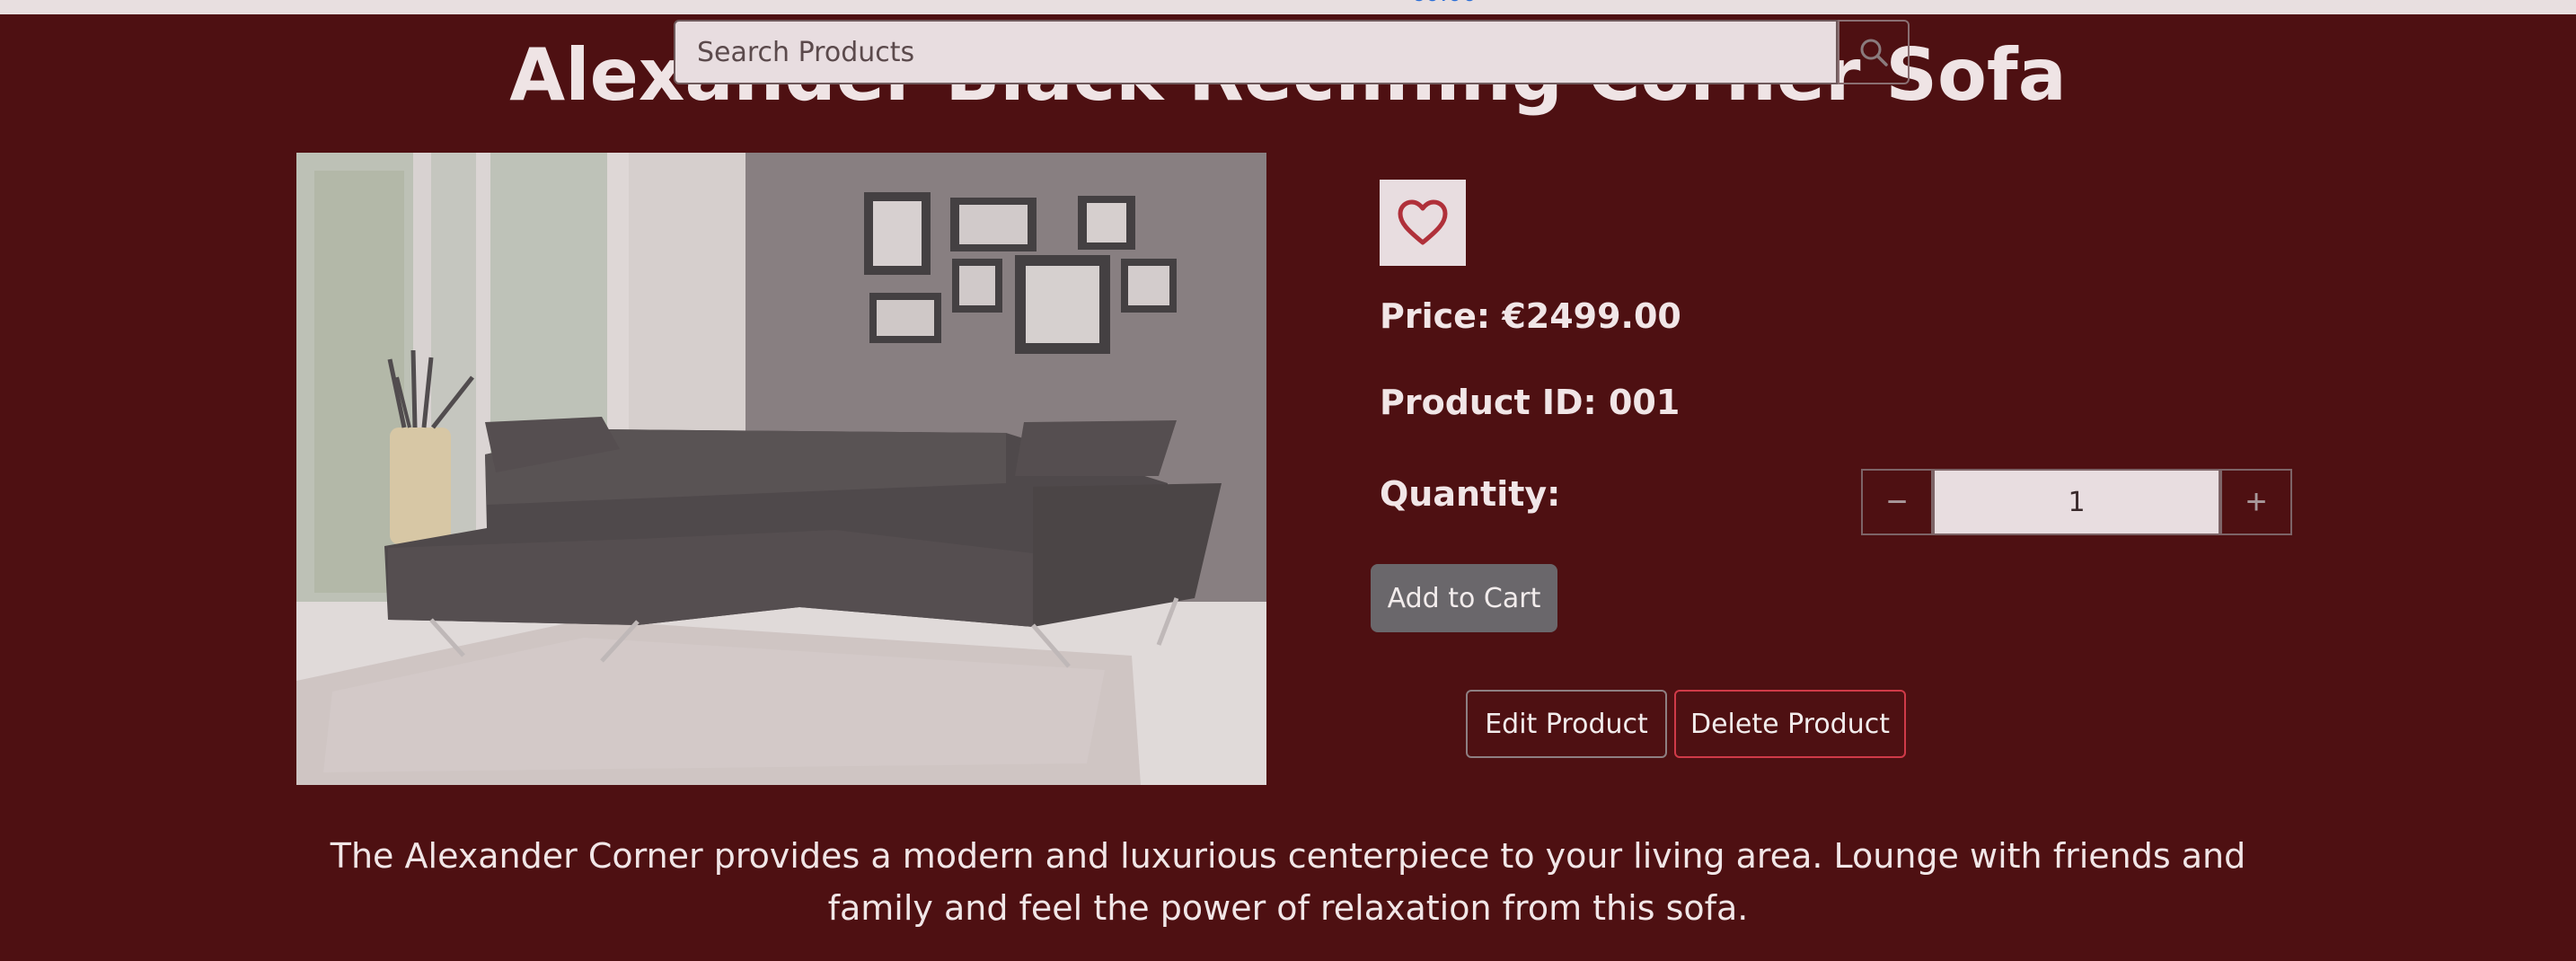 The width and height of the screenshot is (2576, 961). I want to click on search-icon, so click(1874, 52).